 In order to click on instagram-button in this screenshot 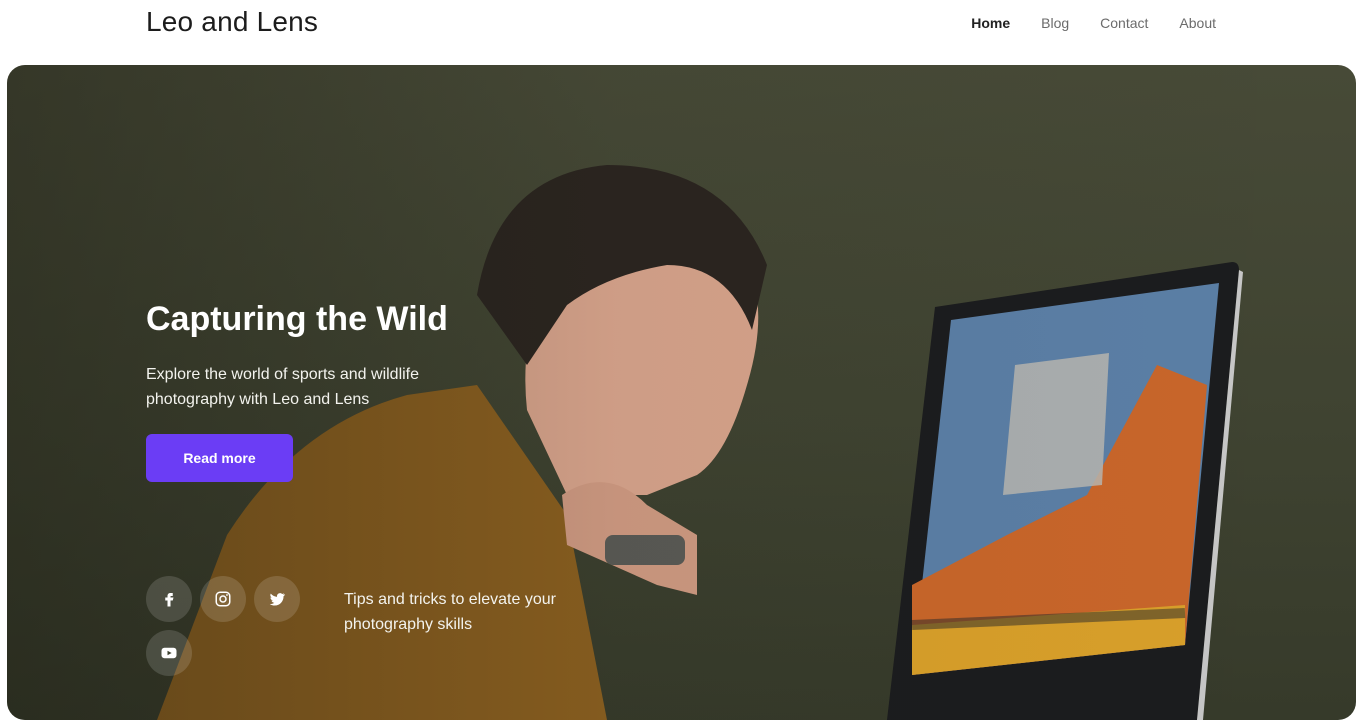, I will do `click(223, 599)`.